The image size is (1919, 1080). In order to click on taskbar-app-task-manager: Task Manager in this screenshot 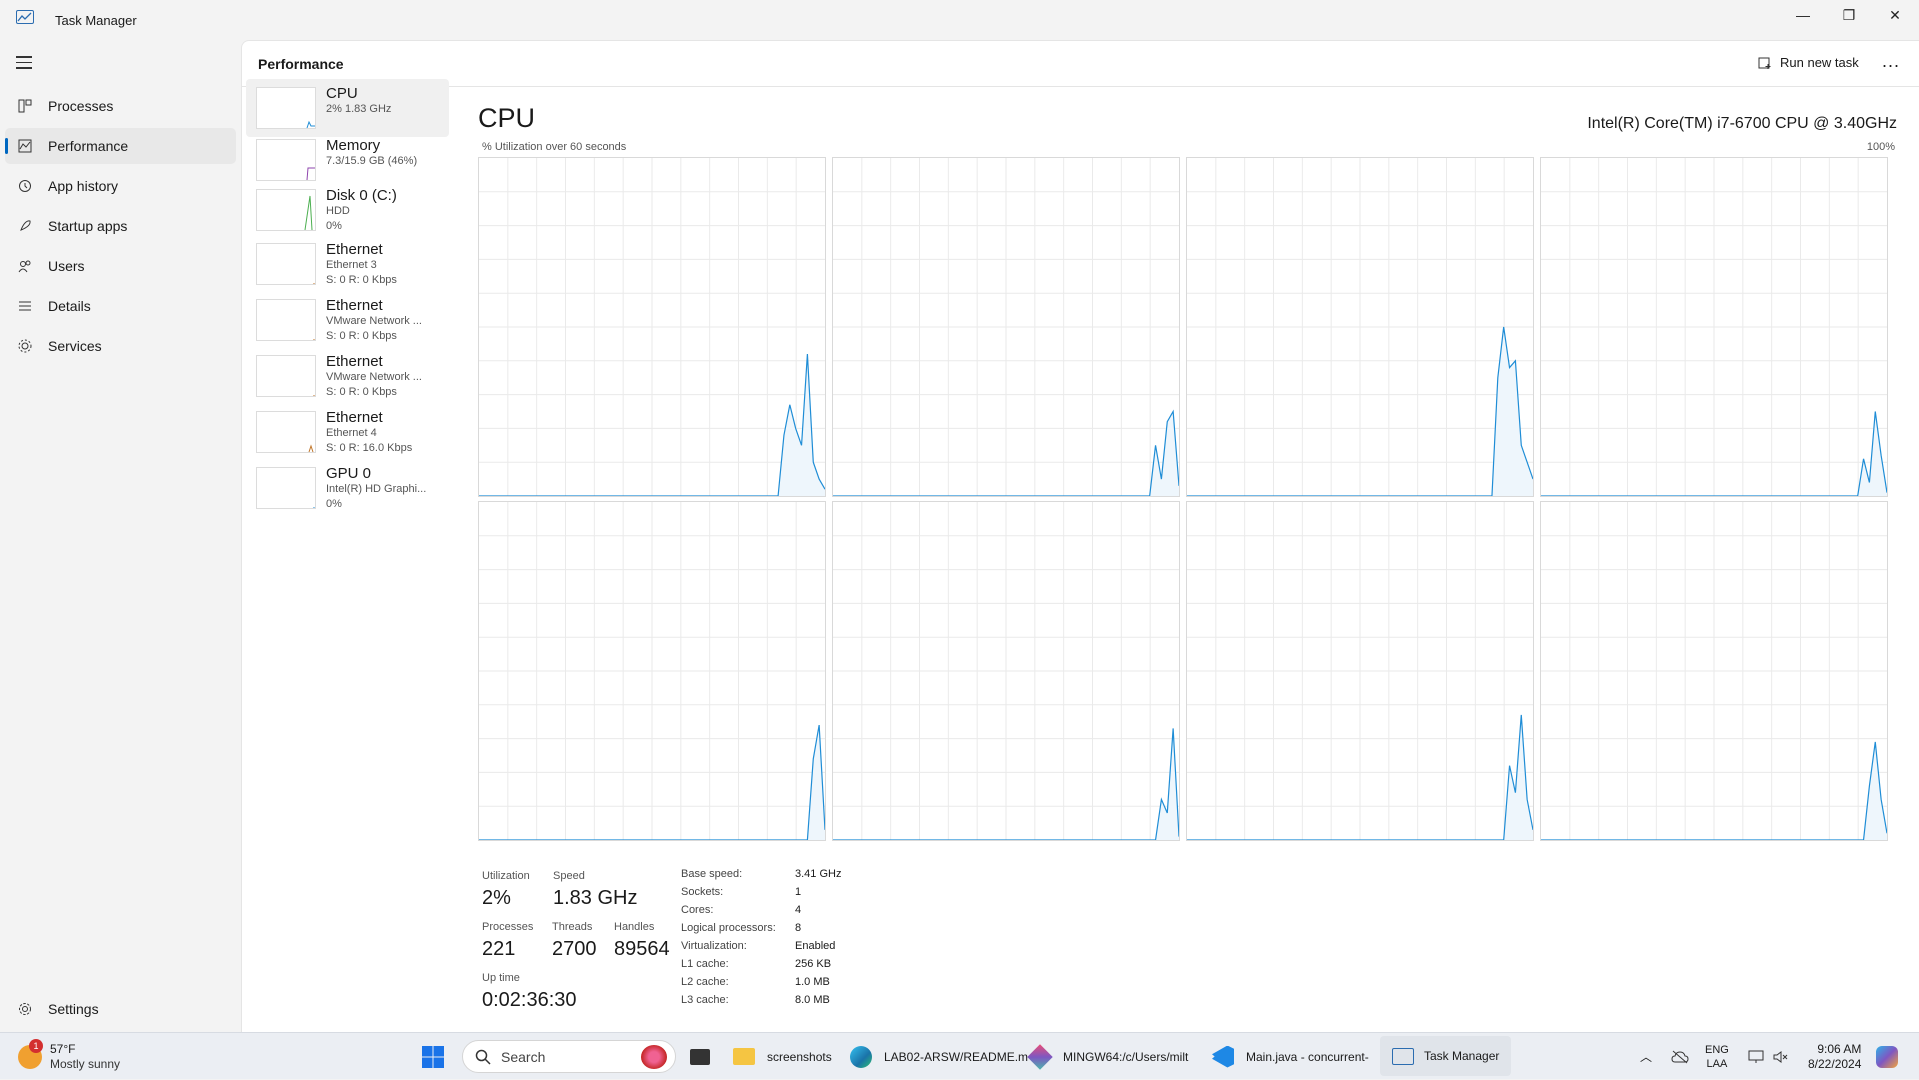, I will do `click(1446, 1056)`.